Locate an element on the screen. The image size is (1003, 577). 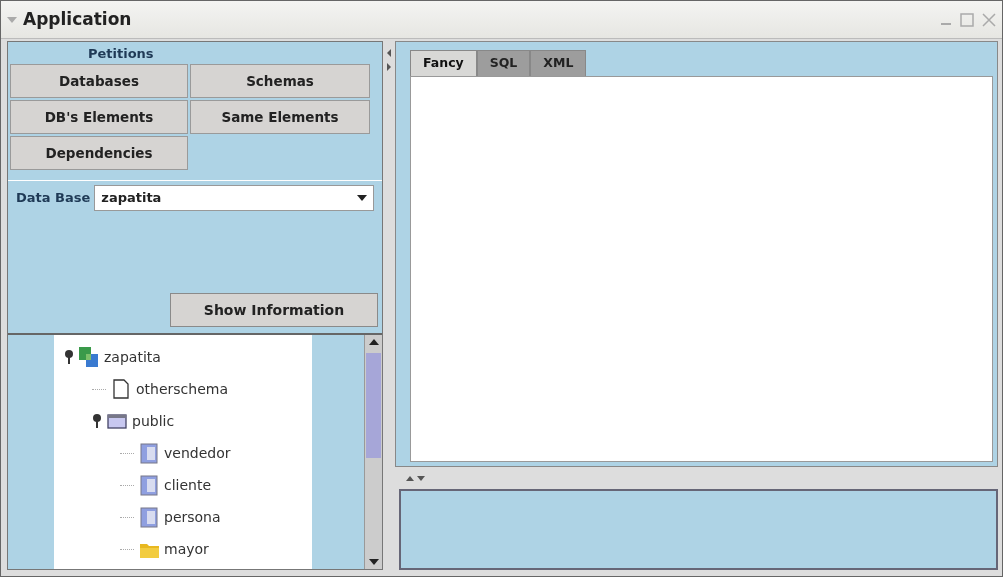
collapse-left-icon is located at coordinates (389, 53).